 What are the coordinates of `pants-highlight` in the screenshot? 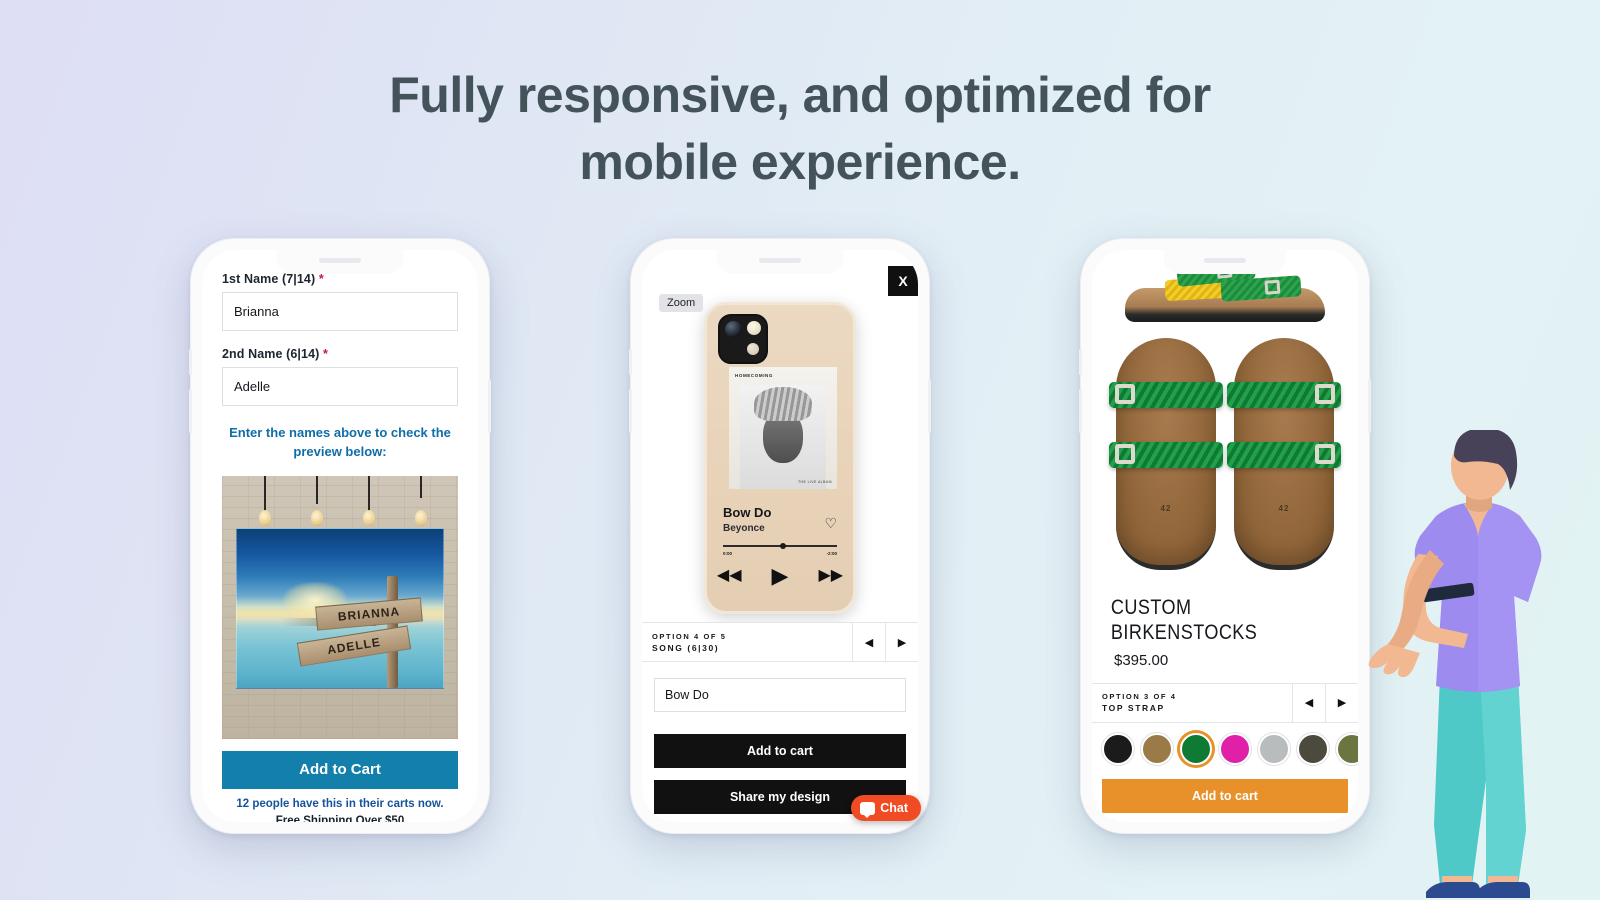 It's located at (1503, 780).